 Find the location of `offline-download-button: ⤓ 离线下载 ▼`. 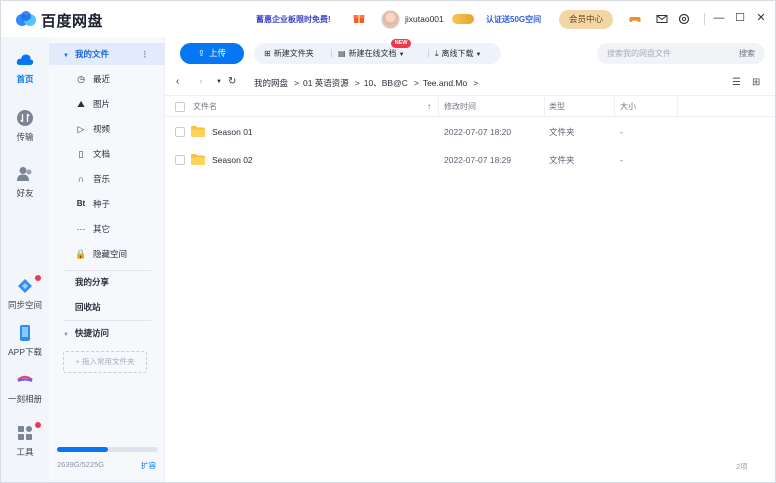

offline-download-button: ⤓ 离线下载 ▼ is located at coordinates (458, 53).